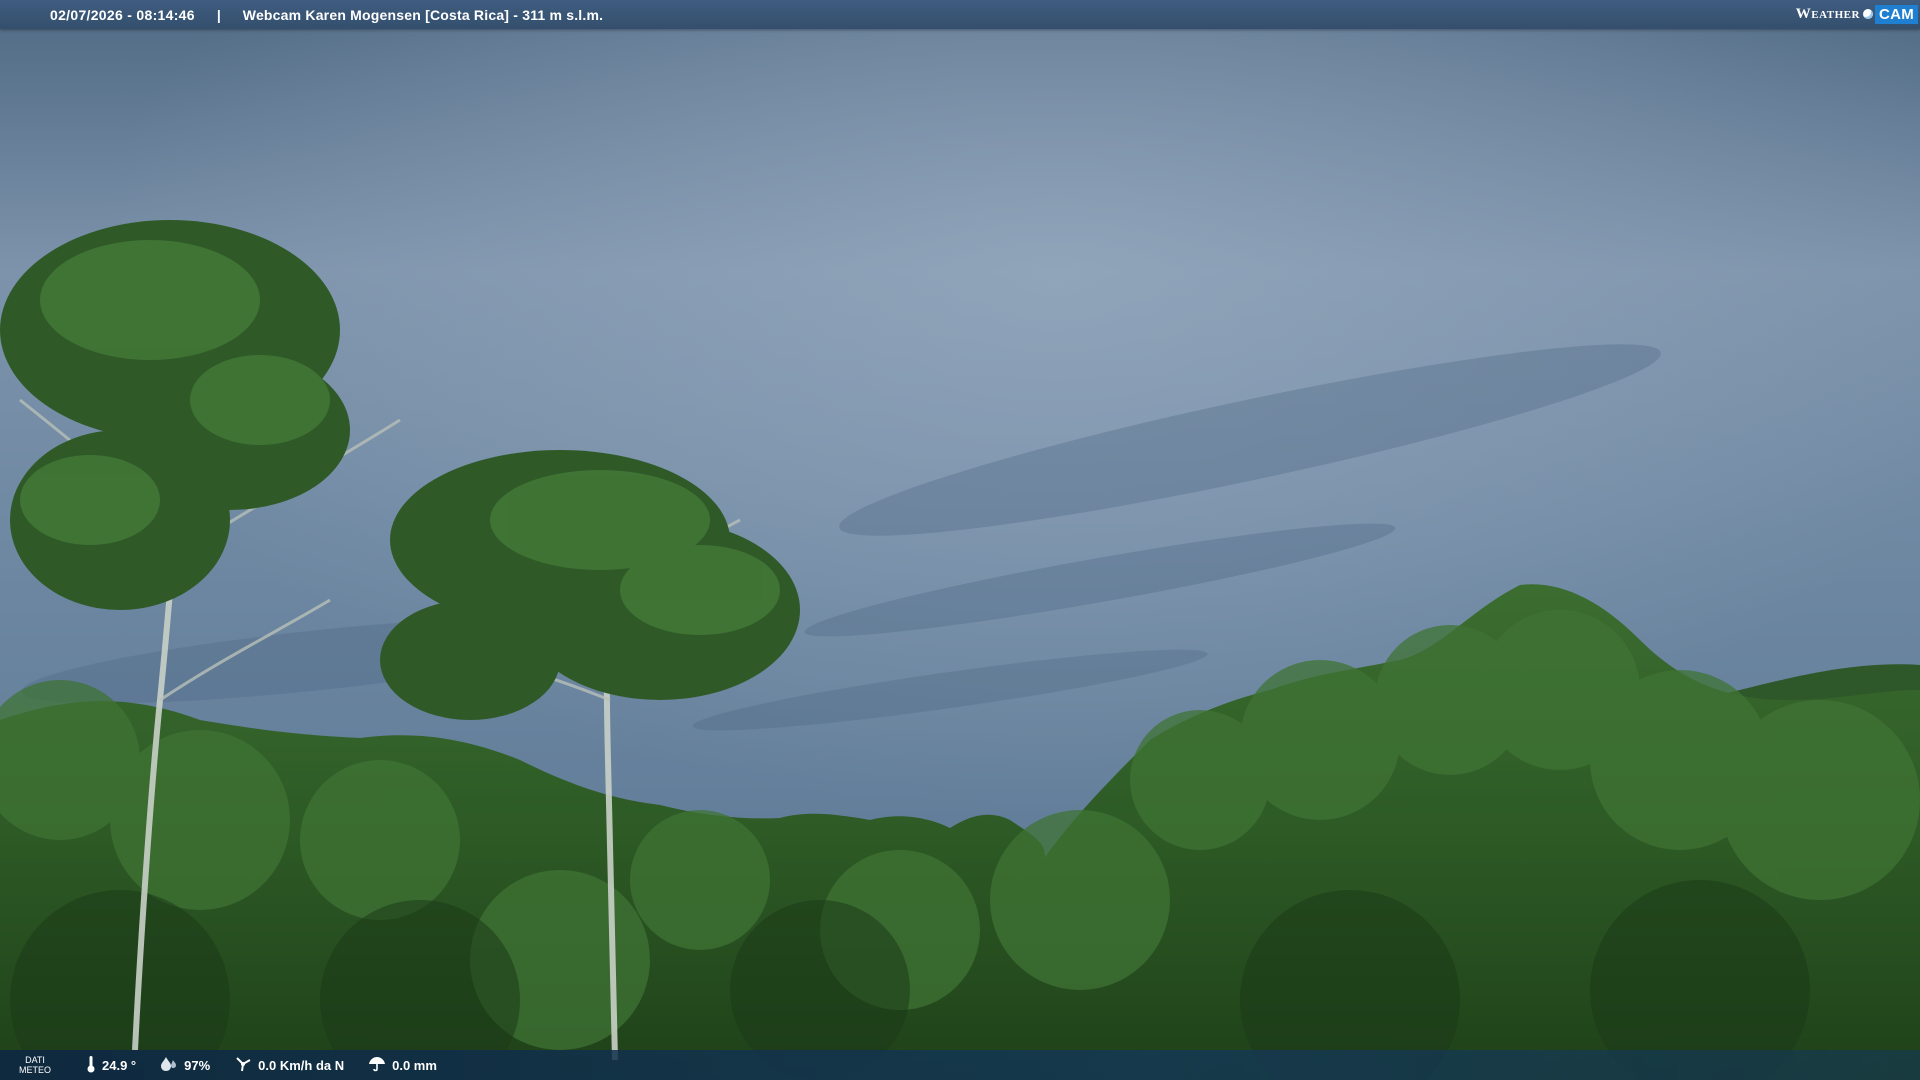 The width and height of the screenshot is (1920, 1080). I want to click on dati-label: DATI, so click(35, 1060).